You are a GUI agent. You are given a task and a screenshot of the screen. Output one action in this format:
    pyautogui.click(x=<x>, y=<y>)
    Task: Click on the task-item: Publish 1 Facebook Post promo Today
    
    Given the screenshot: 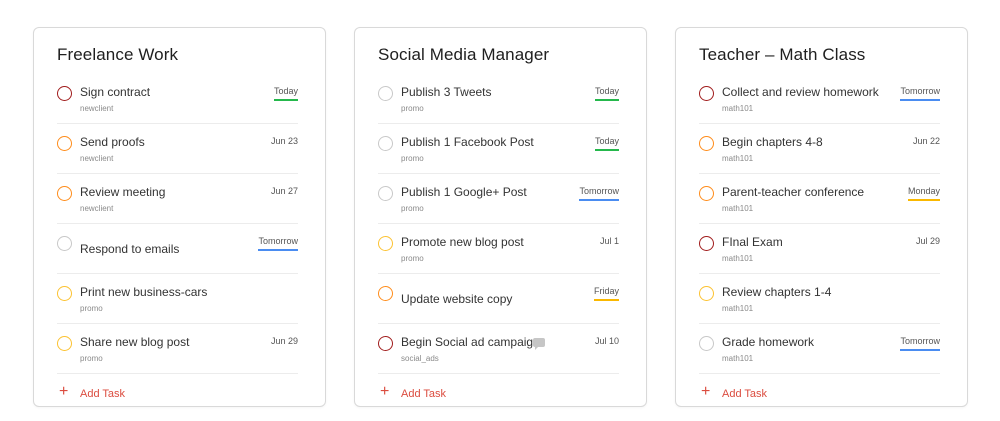 What is the action you would take?
    pyautogui.click(x=498, y=149)
    